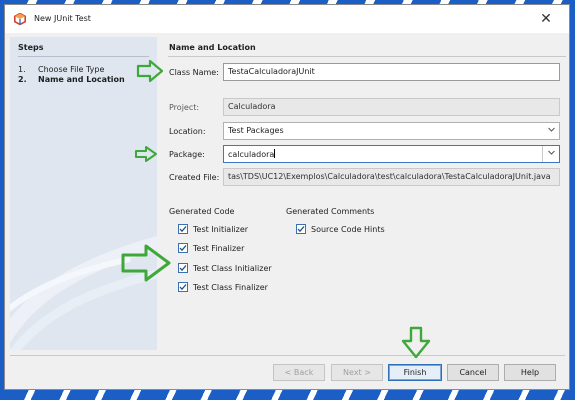  What do you see at coordinates (256, 130) in the screenshot?
I see `location-value: Test Packages` at bounding box center [256, 130].